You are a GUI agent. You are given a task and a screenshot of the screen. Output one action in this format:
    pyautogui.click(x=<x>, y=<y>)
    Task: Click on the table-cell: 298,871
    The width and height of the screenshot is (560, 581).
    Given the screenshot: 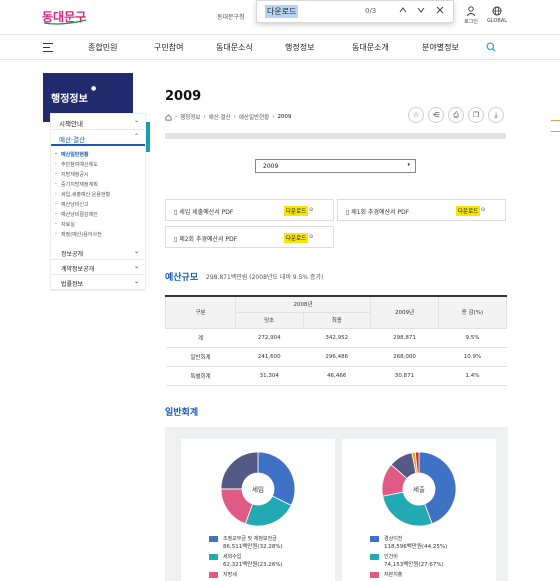 What is the action you would take?
    pyautogui.click(x=404, y=338)
    